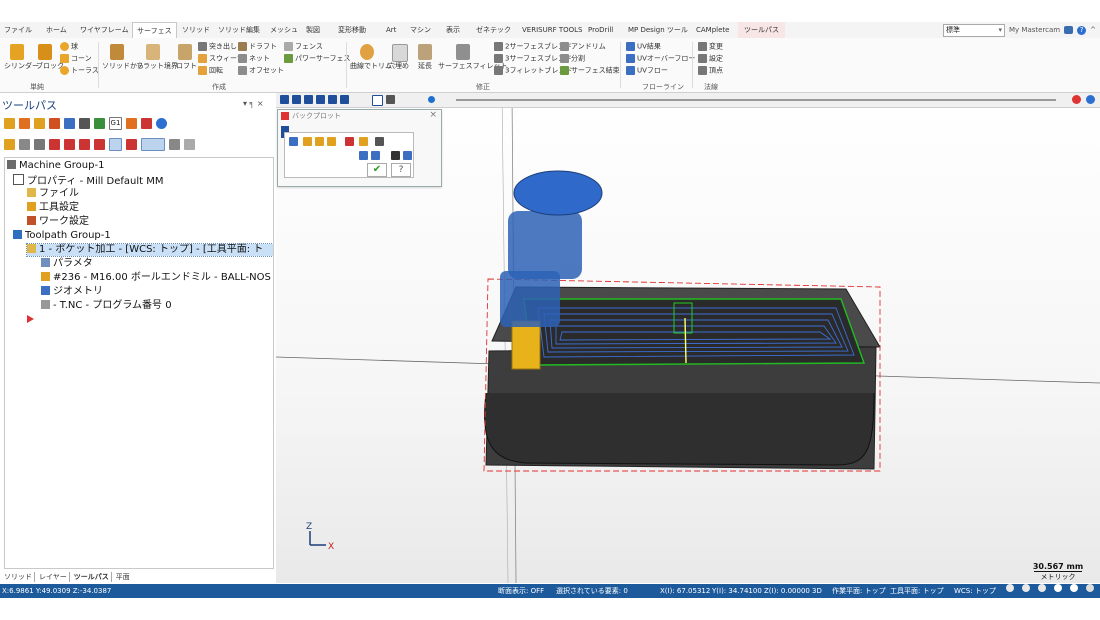 Image resolution: width=1100 pixels, height=620 pixels. What do you see at coordinates (400, 53) in the screenshot?
I see `fill-holes-icon` at bounding box center [400, 53].